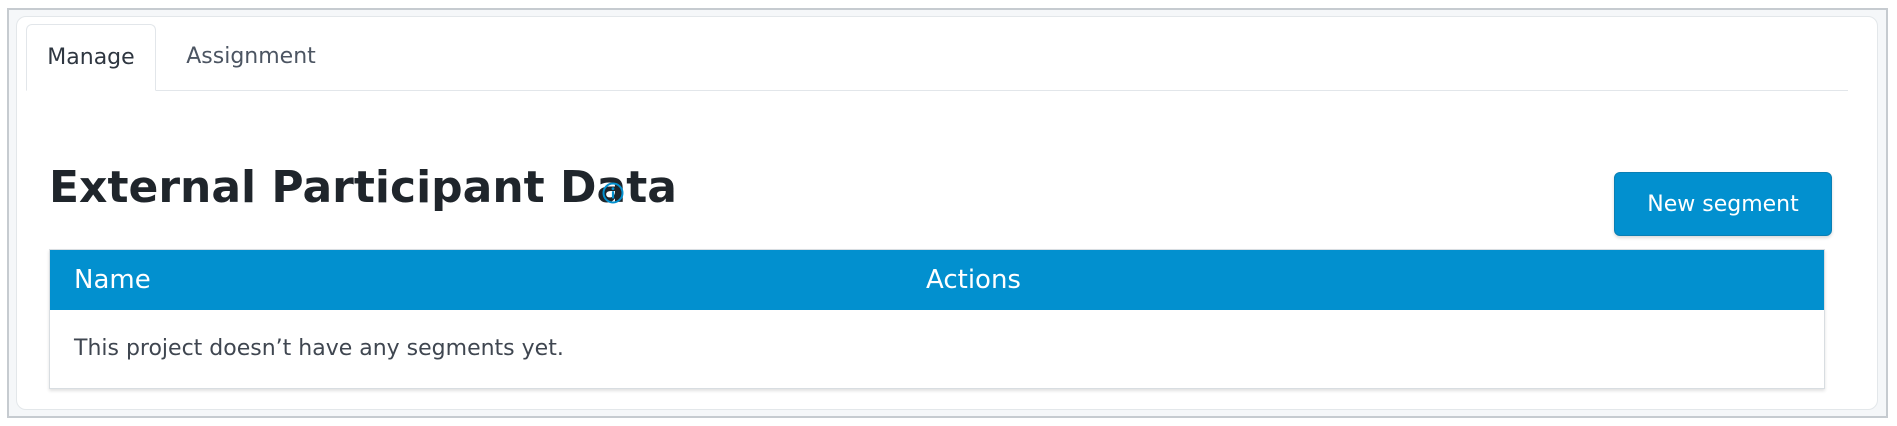 The width and height of the screenshot is (1897, 426). I want to click on page-title: External Participant Data, so click(363, 187).